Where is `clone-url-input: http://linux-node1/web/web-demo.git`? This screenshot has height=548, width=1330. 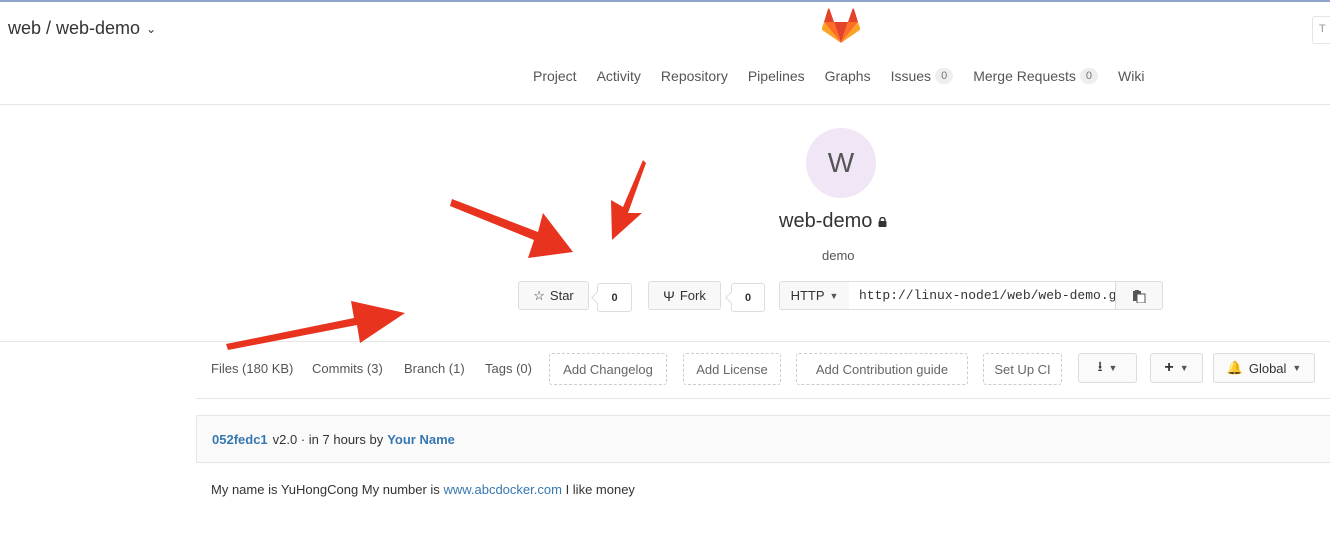 clone-url-input: http://linux-node1/web/web-demo.git is located at coordinates (982, 295).